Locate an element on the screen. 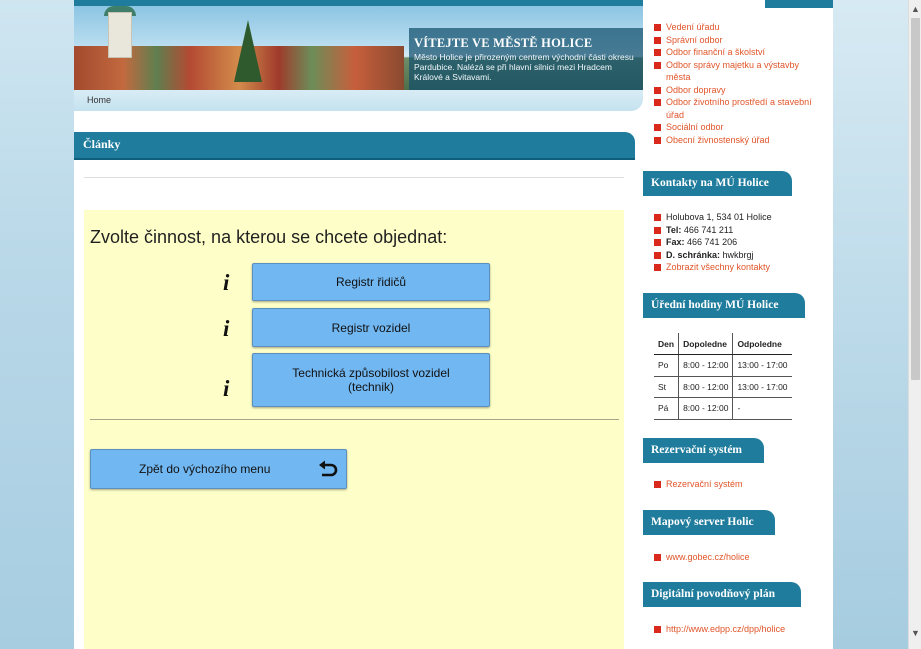 The width and height of the screenshot is (921, 649). contact-address: Holubova 1, 534 01 Holice is located at coordinates (739, 217).